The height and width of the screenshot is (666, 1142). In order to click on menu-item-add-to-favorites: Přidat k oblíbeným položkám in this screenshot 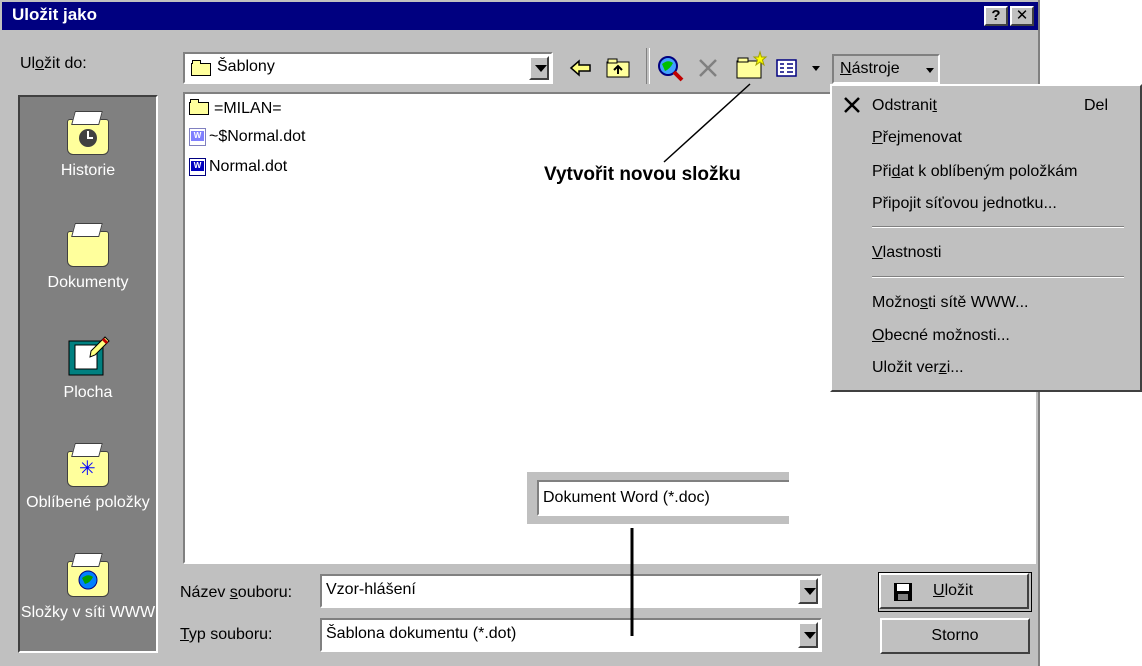, I will do `click(974, 172)`.